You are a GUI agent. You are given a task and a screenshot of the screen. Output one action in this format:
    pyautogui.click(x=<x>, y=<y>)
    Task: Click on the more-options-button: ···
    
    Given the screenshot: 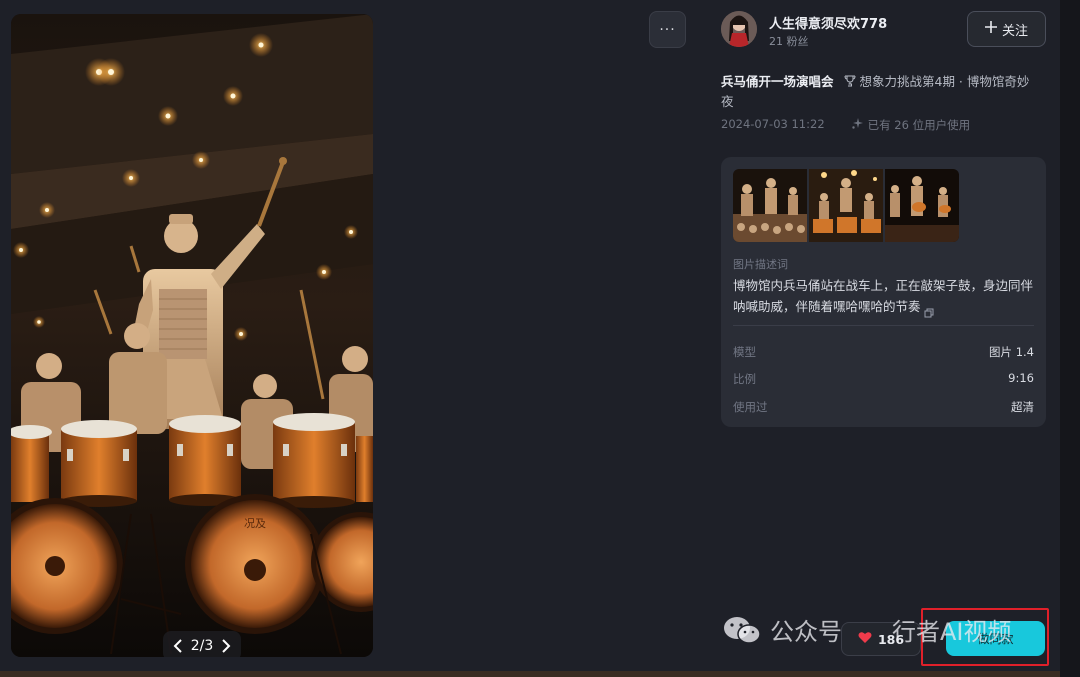 What is the action you would take?
    pyautogui.click(x=667, y=29)
    